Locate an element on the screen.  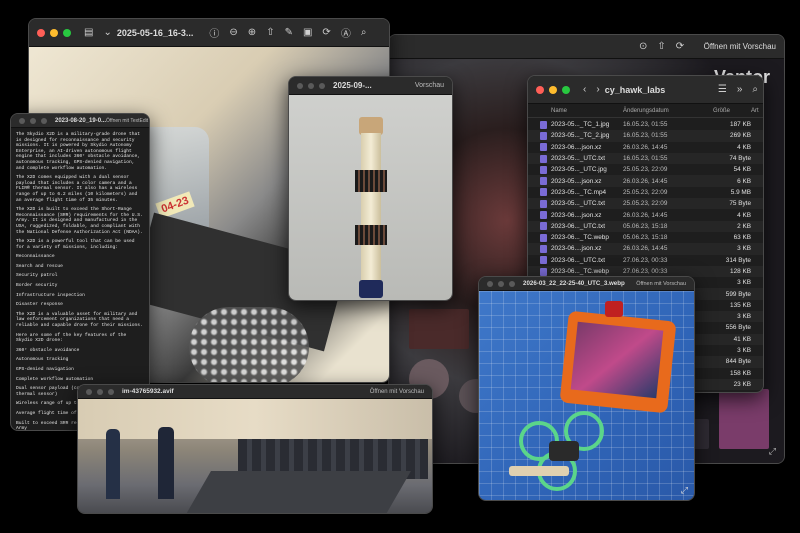
file-size: 135 KB is located at coordinates (740, 305).